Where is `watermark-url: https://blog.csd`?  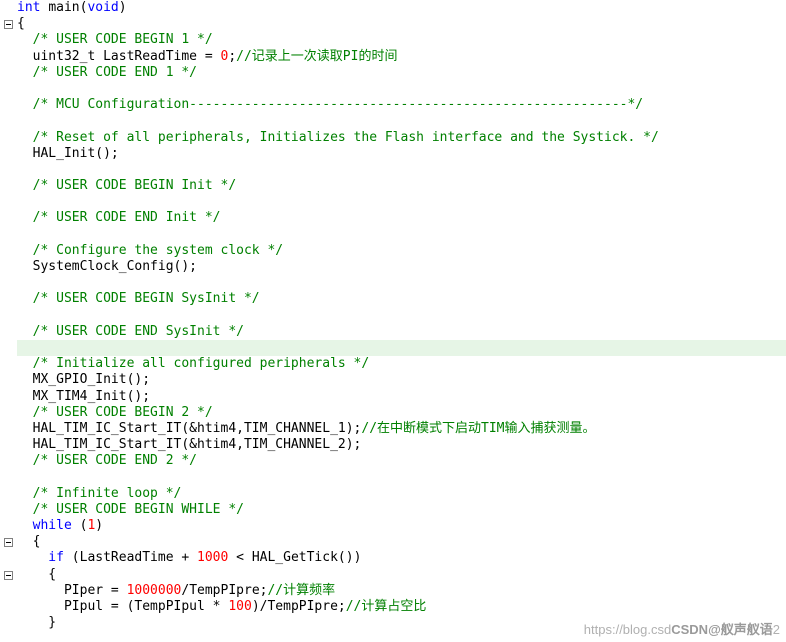
watermark-url: https://blog.csd is located at coordinates (627, 629).